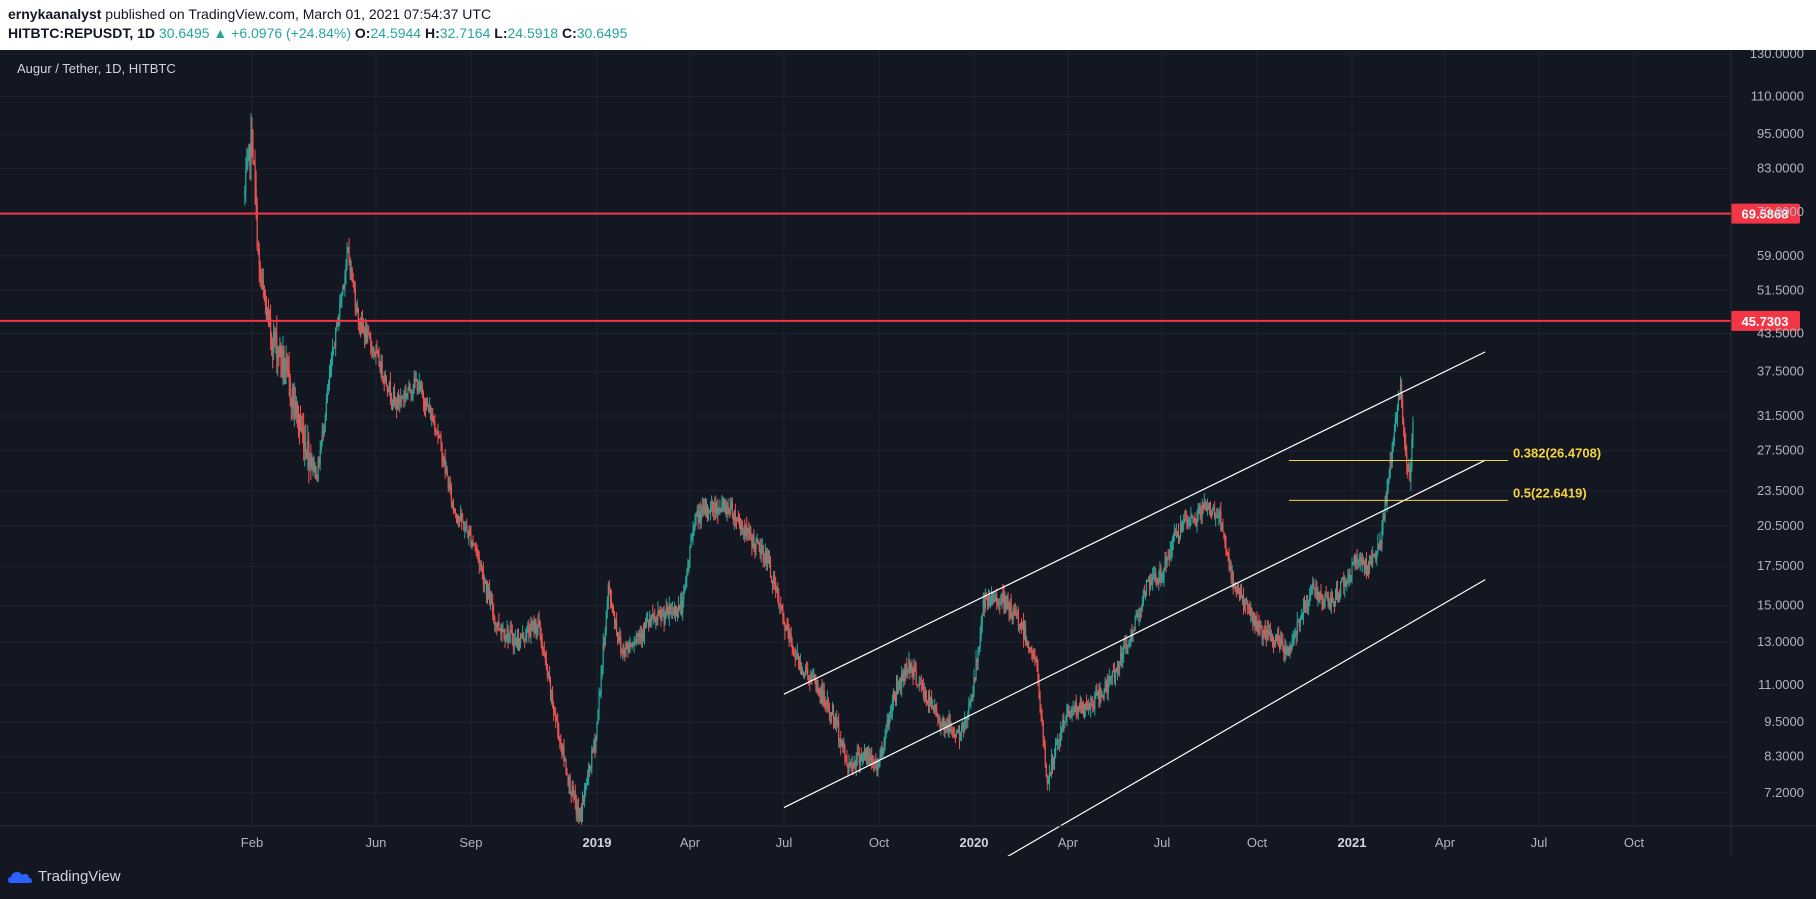 The height and width of the screenshot is (899, 1816). What do you see at coordinates (64, 876) in the screenshot?
I see `tradingview-logo: TradingView` at bounding box center [64, 876].